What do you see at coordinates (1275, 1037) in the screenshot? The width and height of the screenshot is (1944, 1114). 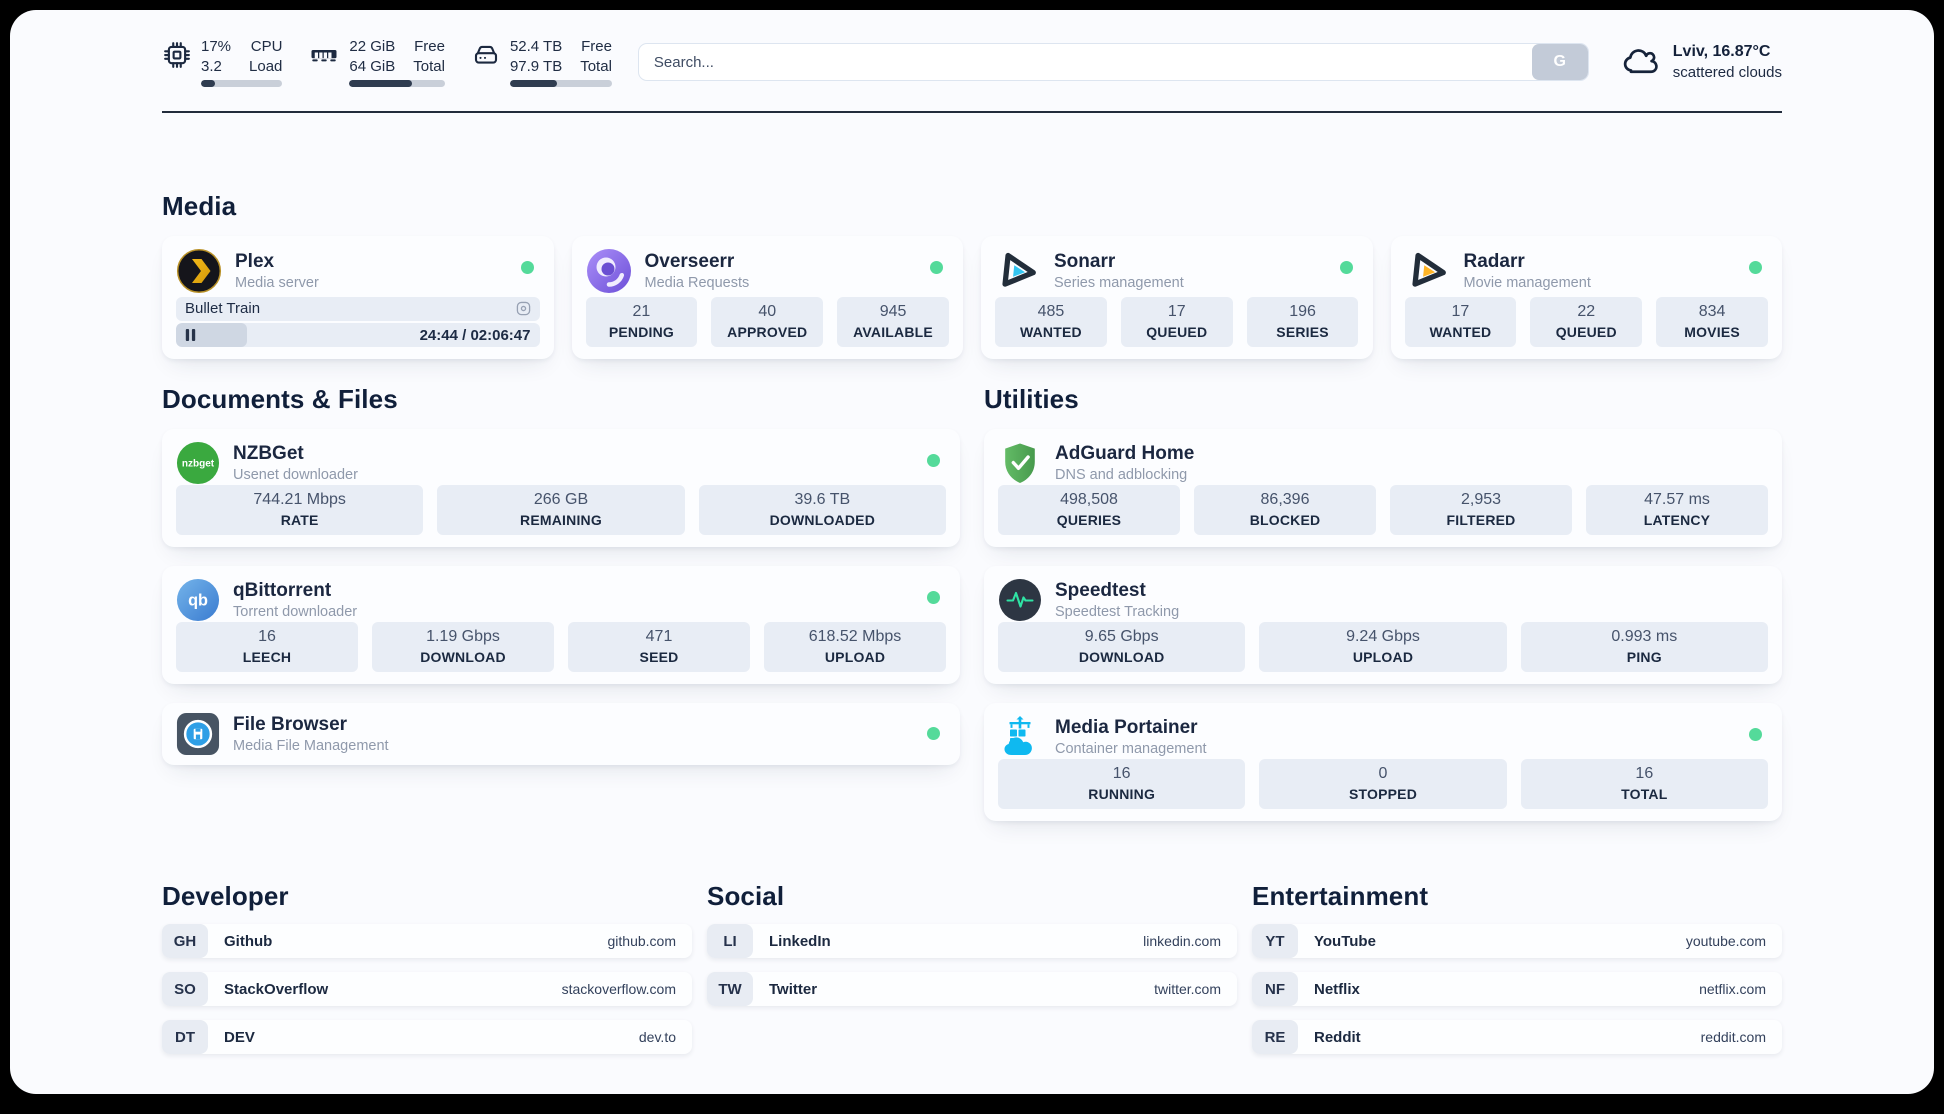 I see `bookmark-abbr: RE` at bounding box center [1275, 1037].